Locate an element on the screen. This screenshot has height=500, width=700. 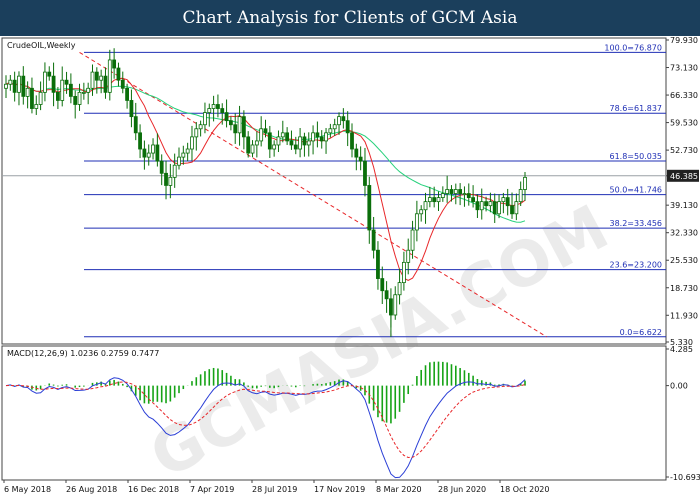
x-axis-label: 28 Jun 2020 is located at coordinates (462, 489).